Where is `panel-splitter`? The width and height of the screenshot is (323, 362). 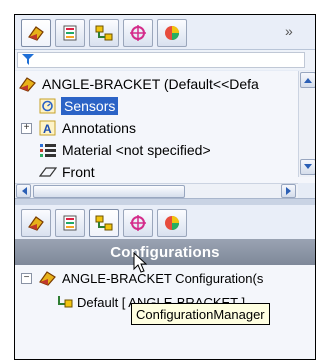
panel-splitter is located at coordinates (165, 201).